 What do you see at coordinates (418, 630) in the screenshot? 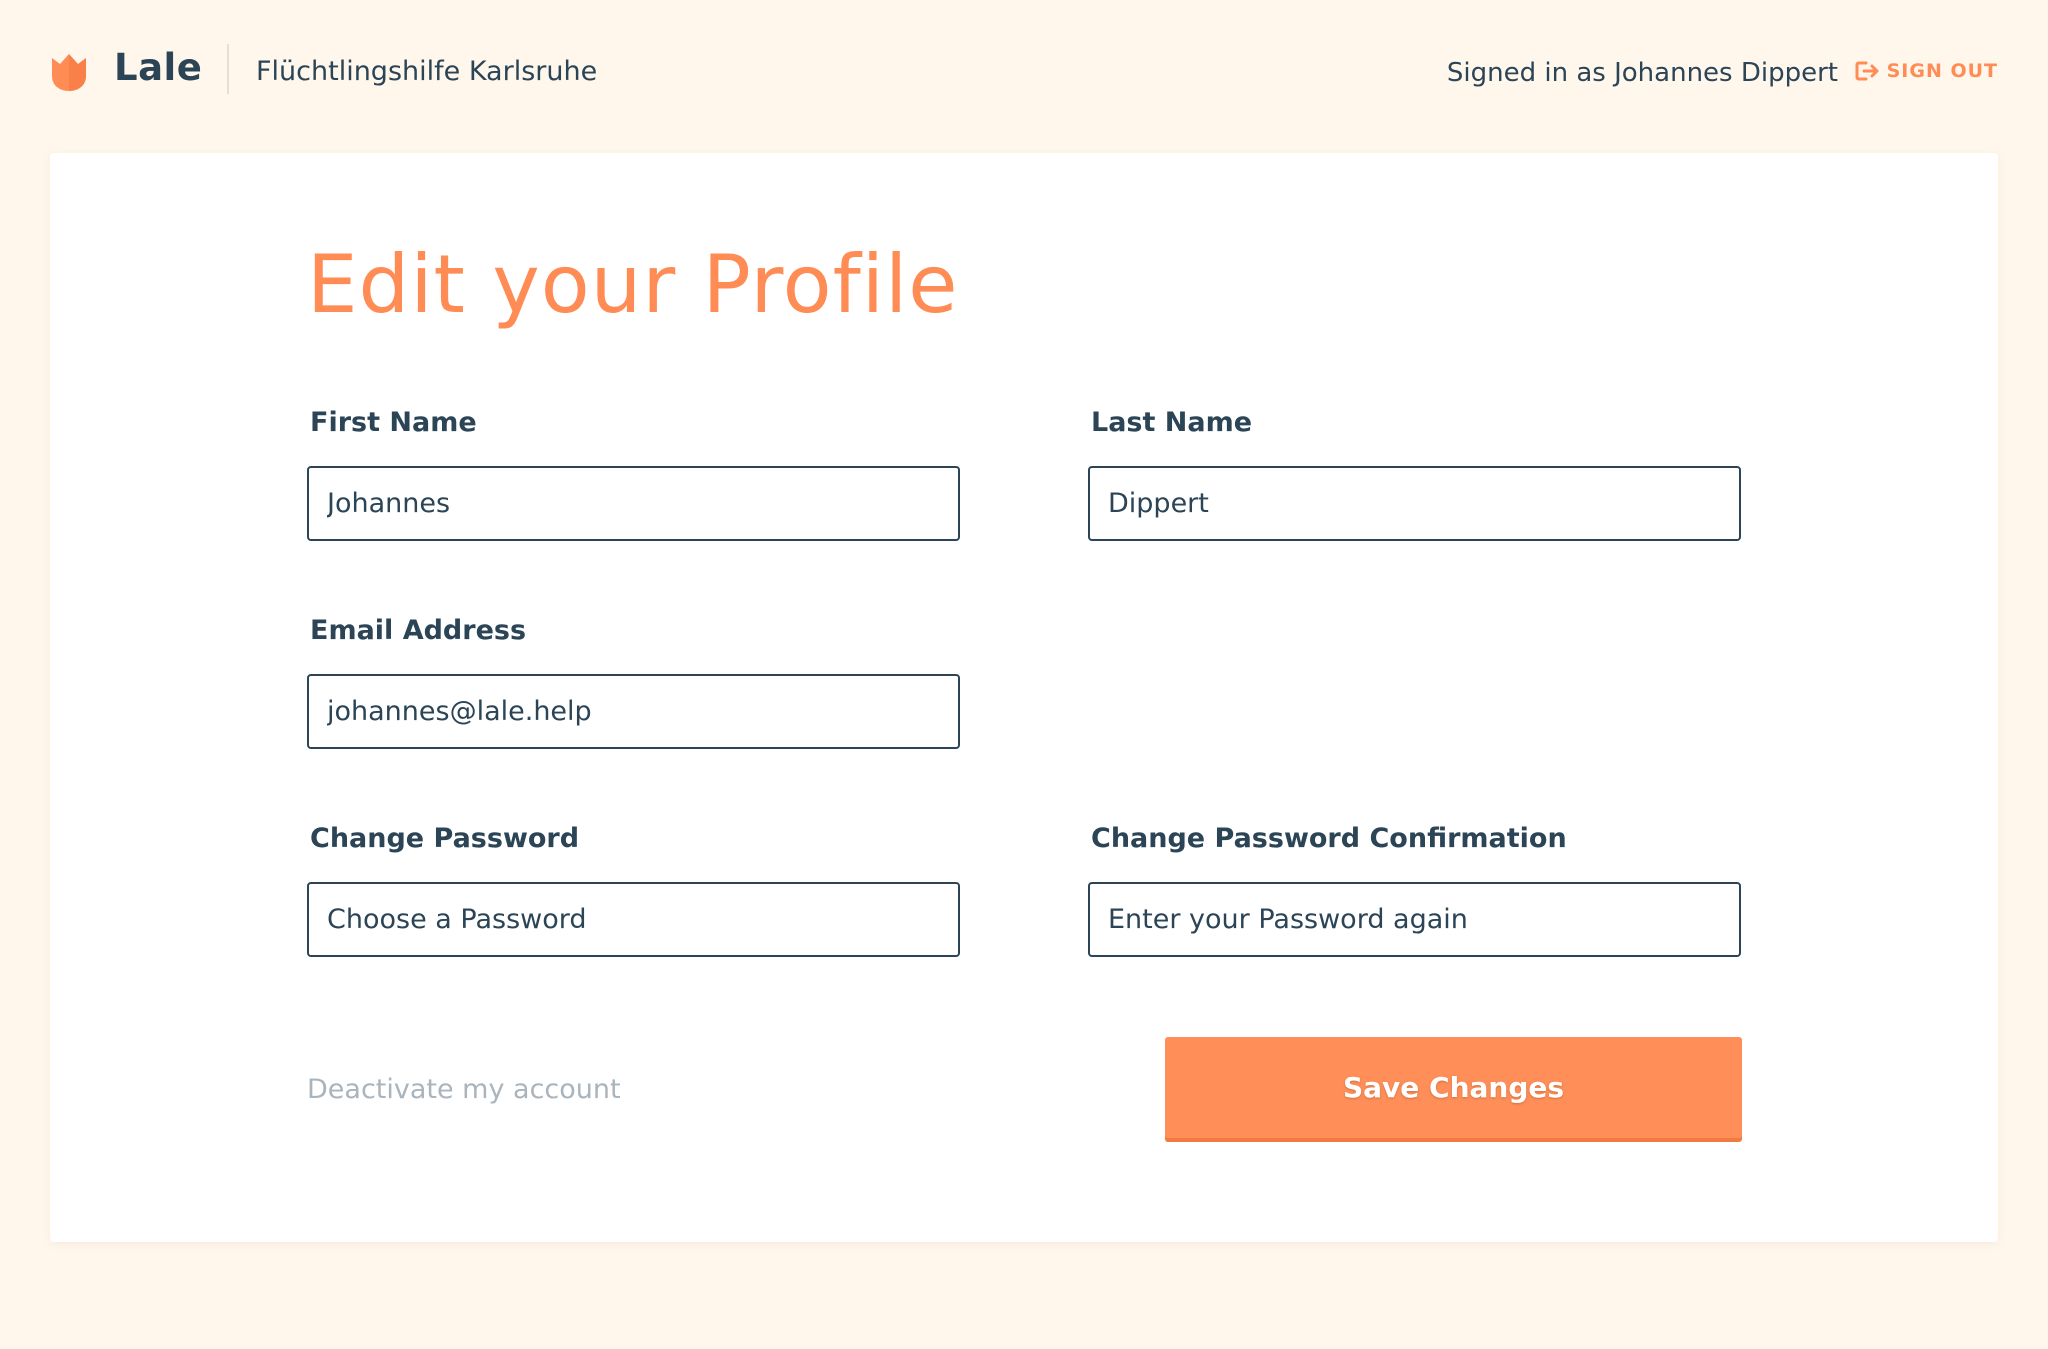
I see `email-label: Email Address` at bounding box center [418, 630].